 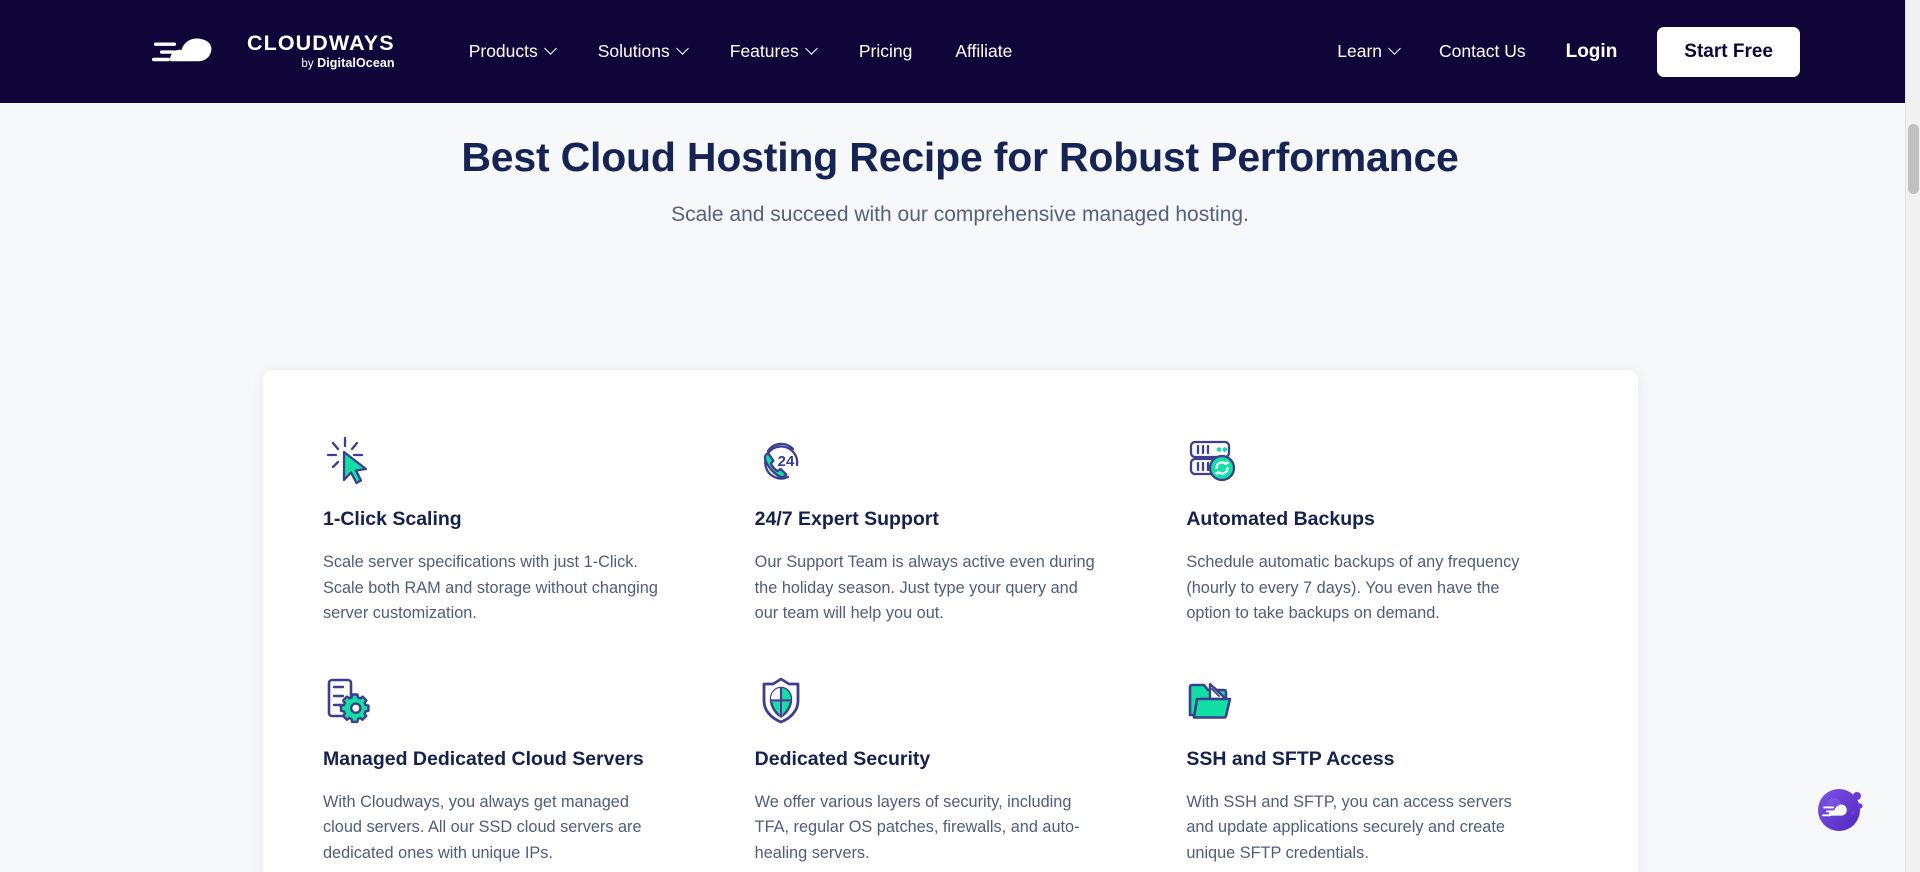 What do you see at coordinates (1358, 696) in the screenshot?
I see `folder-open-icon` at bounding box center [1358, 696].